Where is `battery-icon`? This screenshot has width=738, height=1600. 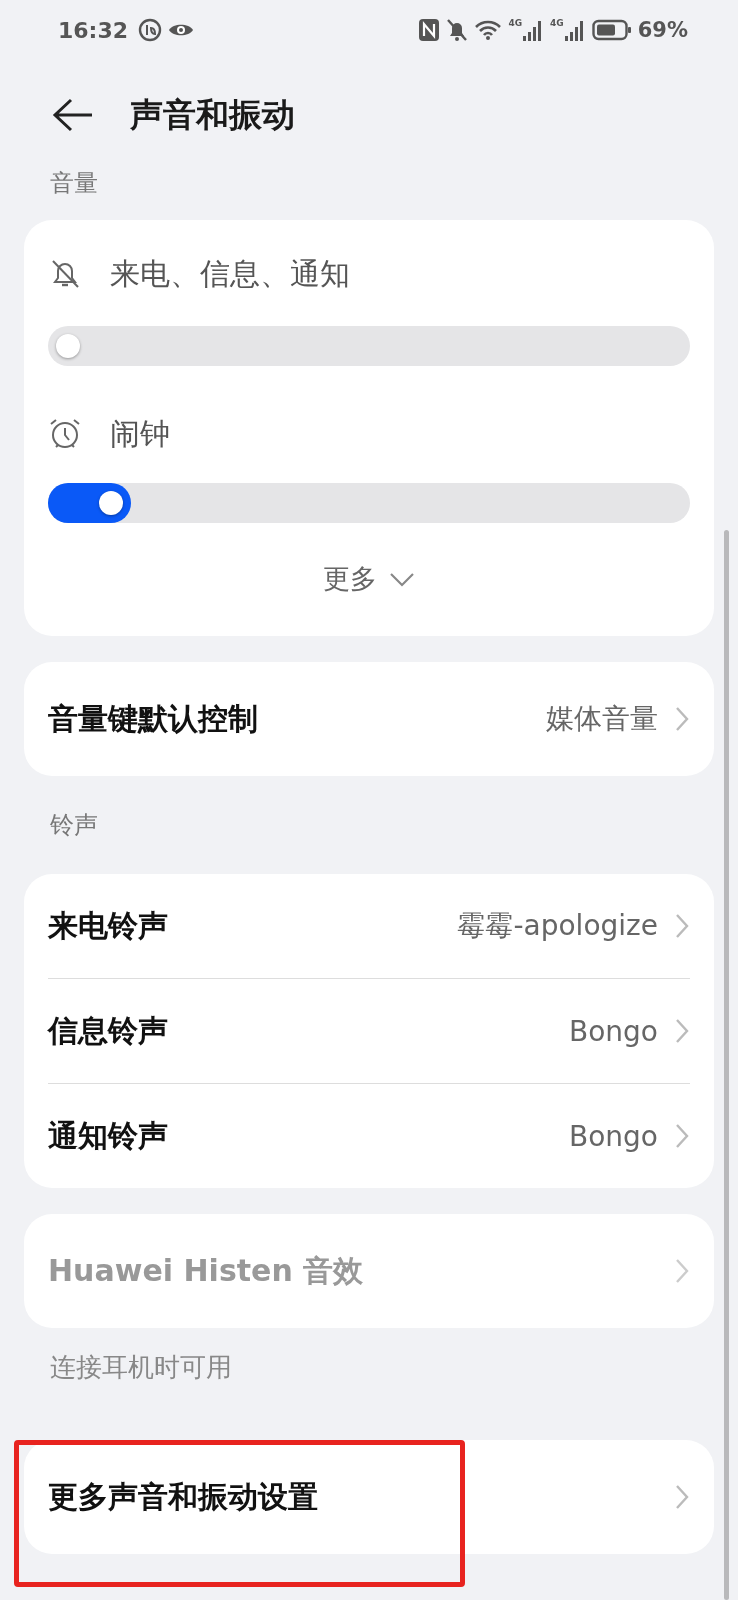
battery-icon is located at coordinates (611, 30).